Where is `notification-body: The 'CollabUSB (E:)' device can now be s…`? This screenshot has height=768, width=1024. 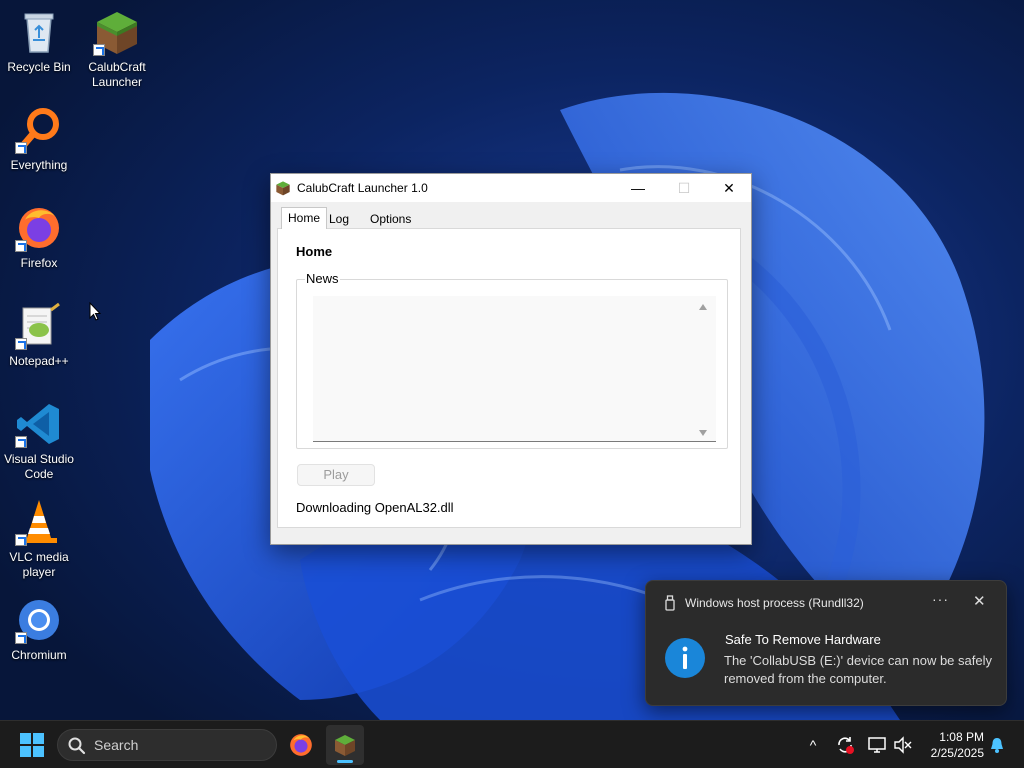
notification-body: The 'CollabUSB (E:)' device can now be s… is located at coordinates (858, 669).